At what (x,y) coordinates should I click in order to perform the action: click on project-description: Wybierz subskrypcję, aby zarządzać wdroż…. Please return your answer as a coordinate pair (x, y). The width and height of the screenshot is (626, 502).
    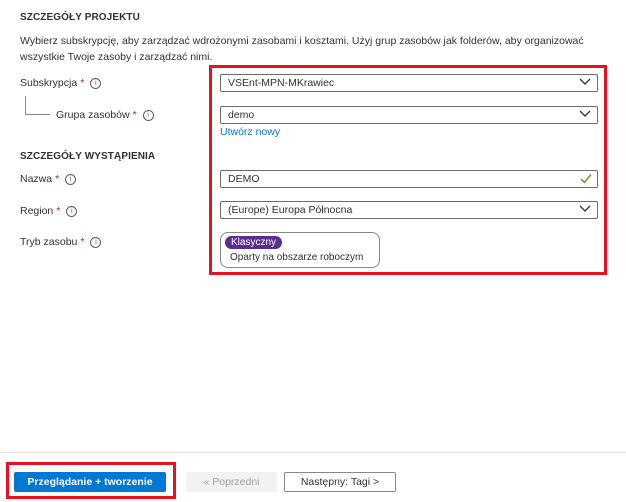
    Looking at the image, I should click on (302, 49).